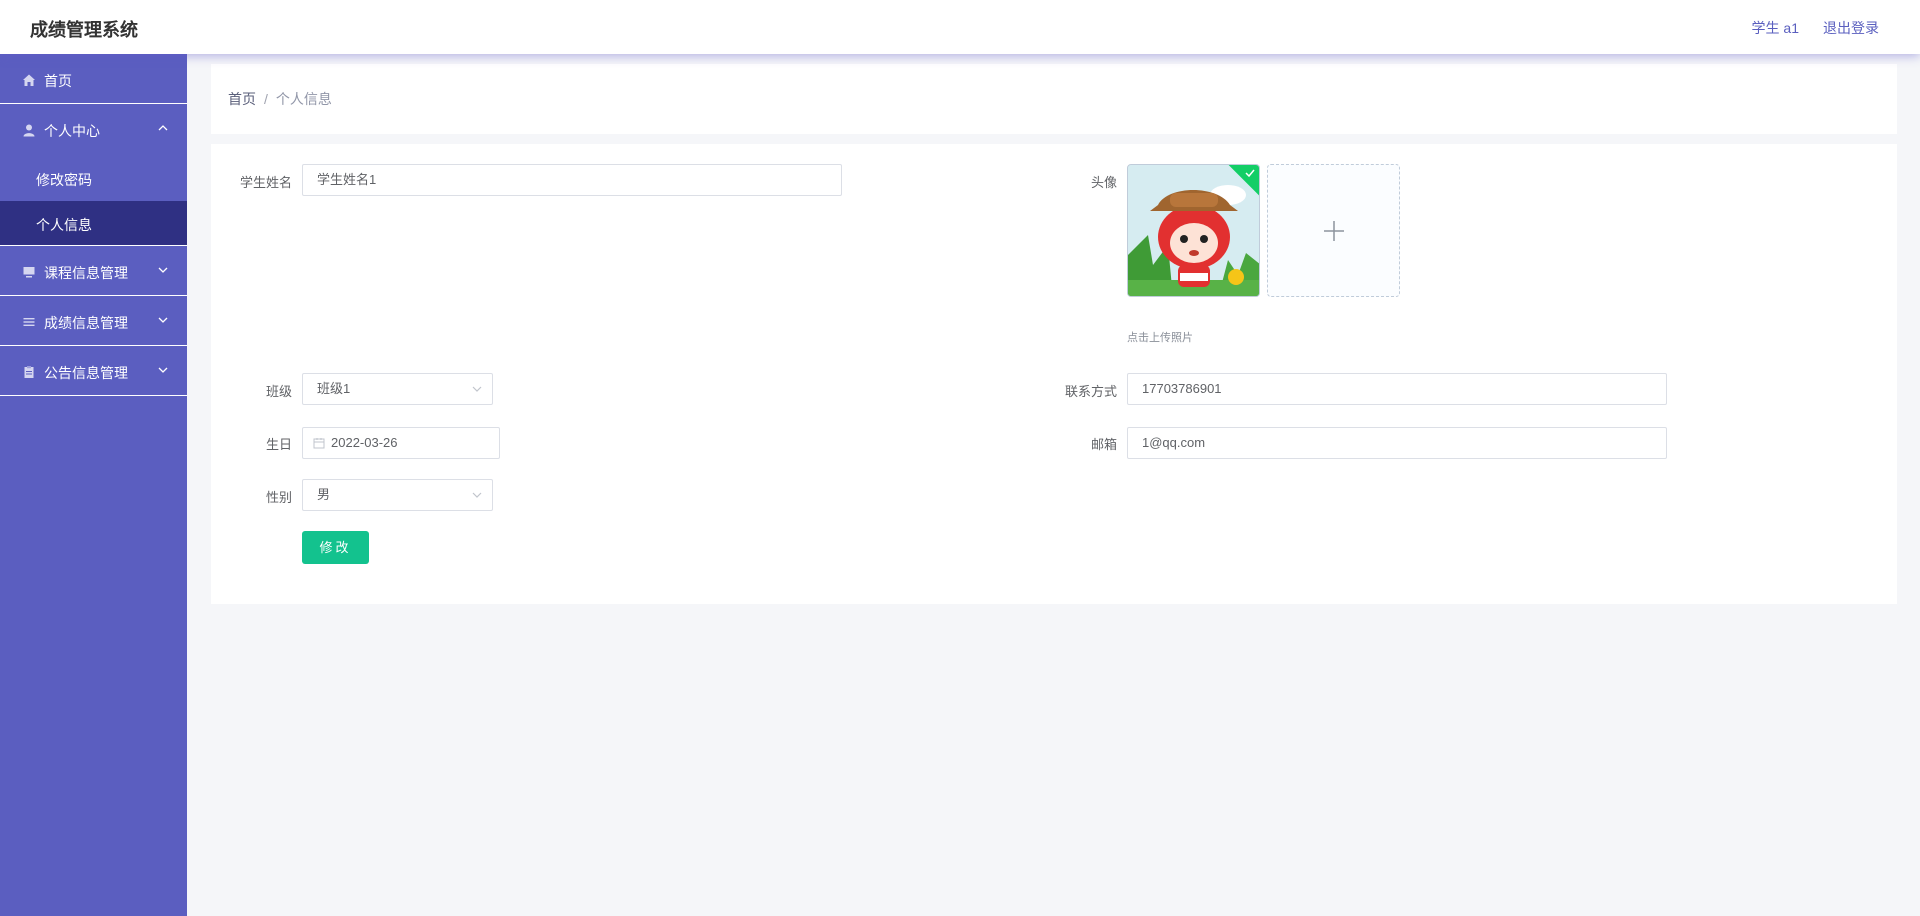 The height and width of the screenshot is (916, 1920). What do you see at coordinates (1851, 28) in the screenshot?
I see `logout-link: 退出登录` at bounding box center [1851, 28].